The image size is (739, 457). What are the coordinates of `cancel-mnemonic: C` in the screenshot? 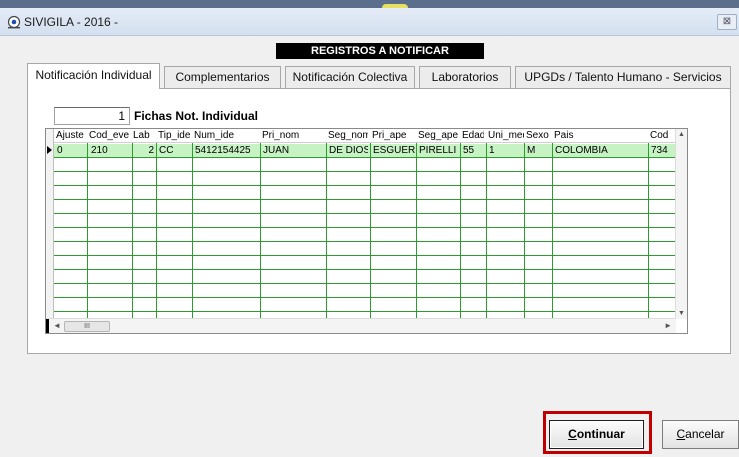 It's located at (681, 434).